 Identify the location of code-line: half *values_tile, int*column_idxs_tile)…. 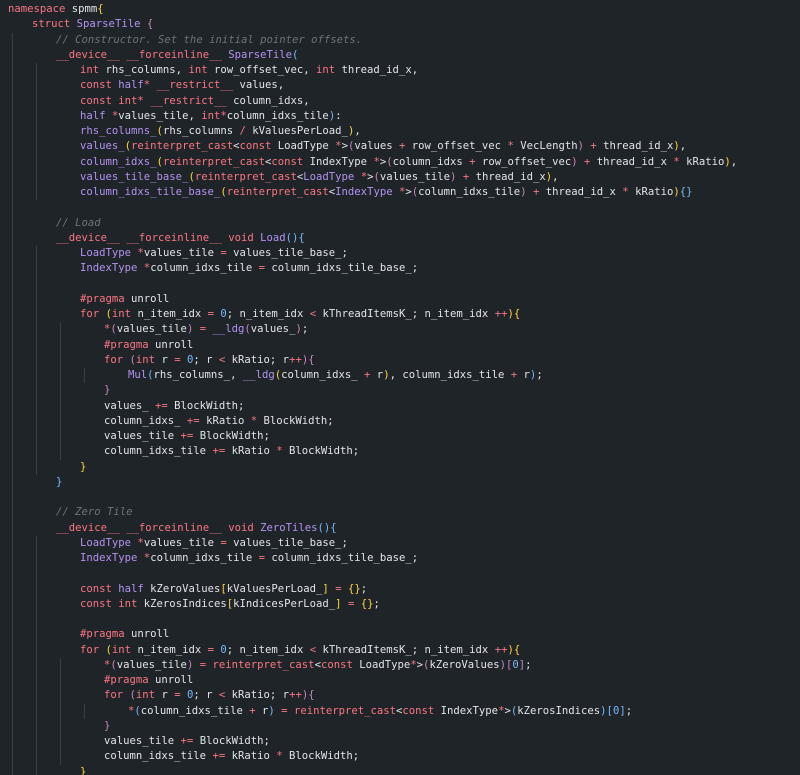
(400, 116).